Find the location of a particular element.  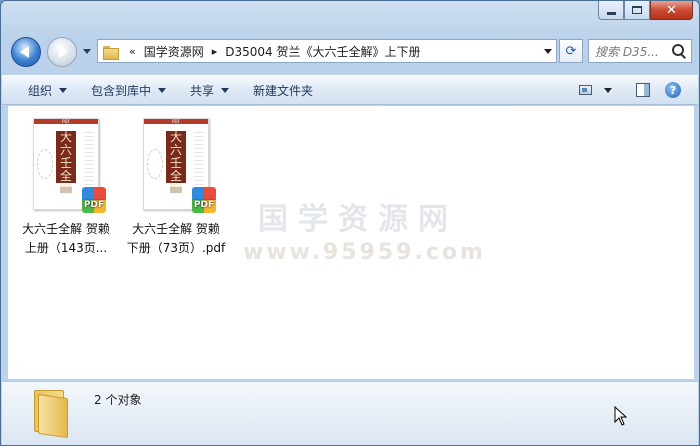

share-label: 共享 is located at coordinates (202, 90).